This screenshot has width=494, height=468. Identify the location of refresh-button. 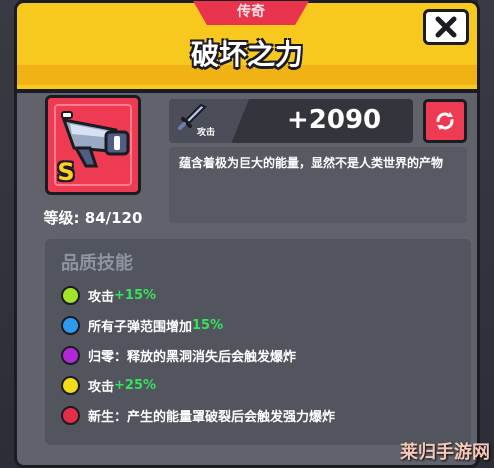
(445, 121).